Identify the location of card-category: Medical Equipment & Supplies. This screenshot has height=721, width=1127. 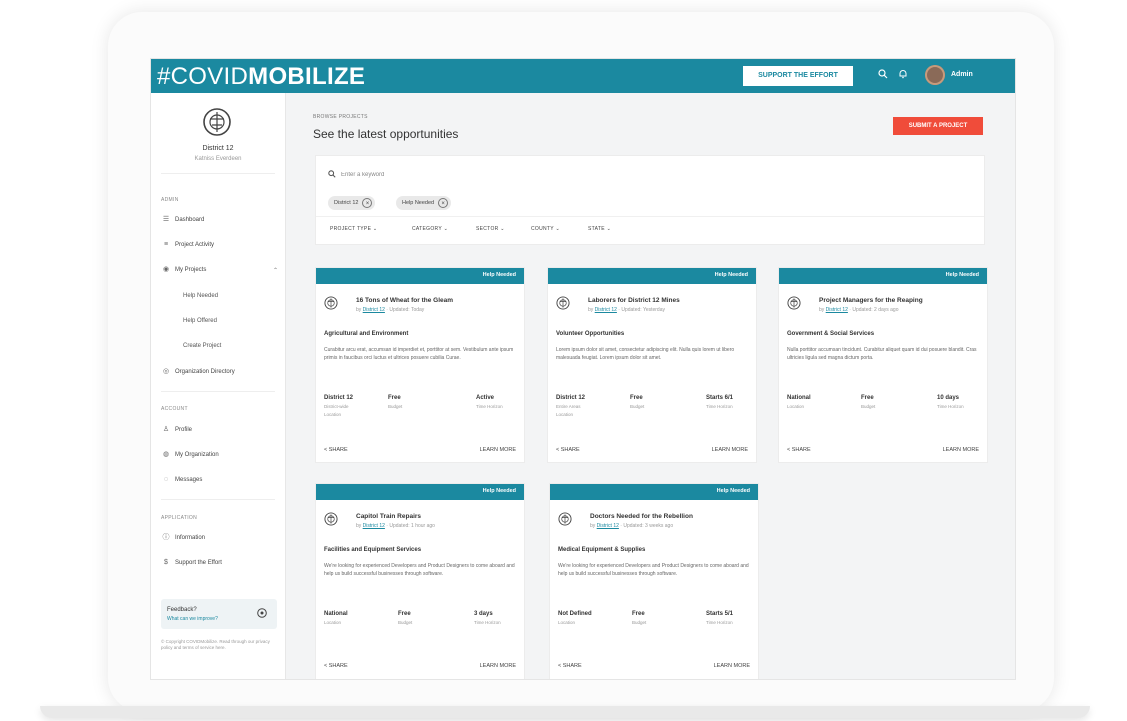
(602, 550).